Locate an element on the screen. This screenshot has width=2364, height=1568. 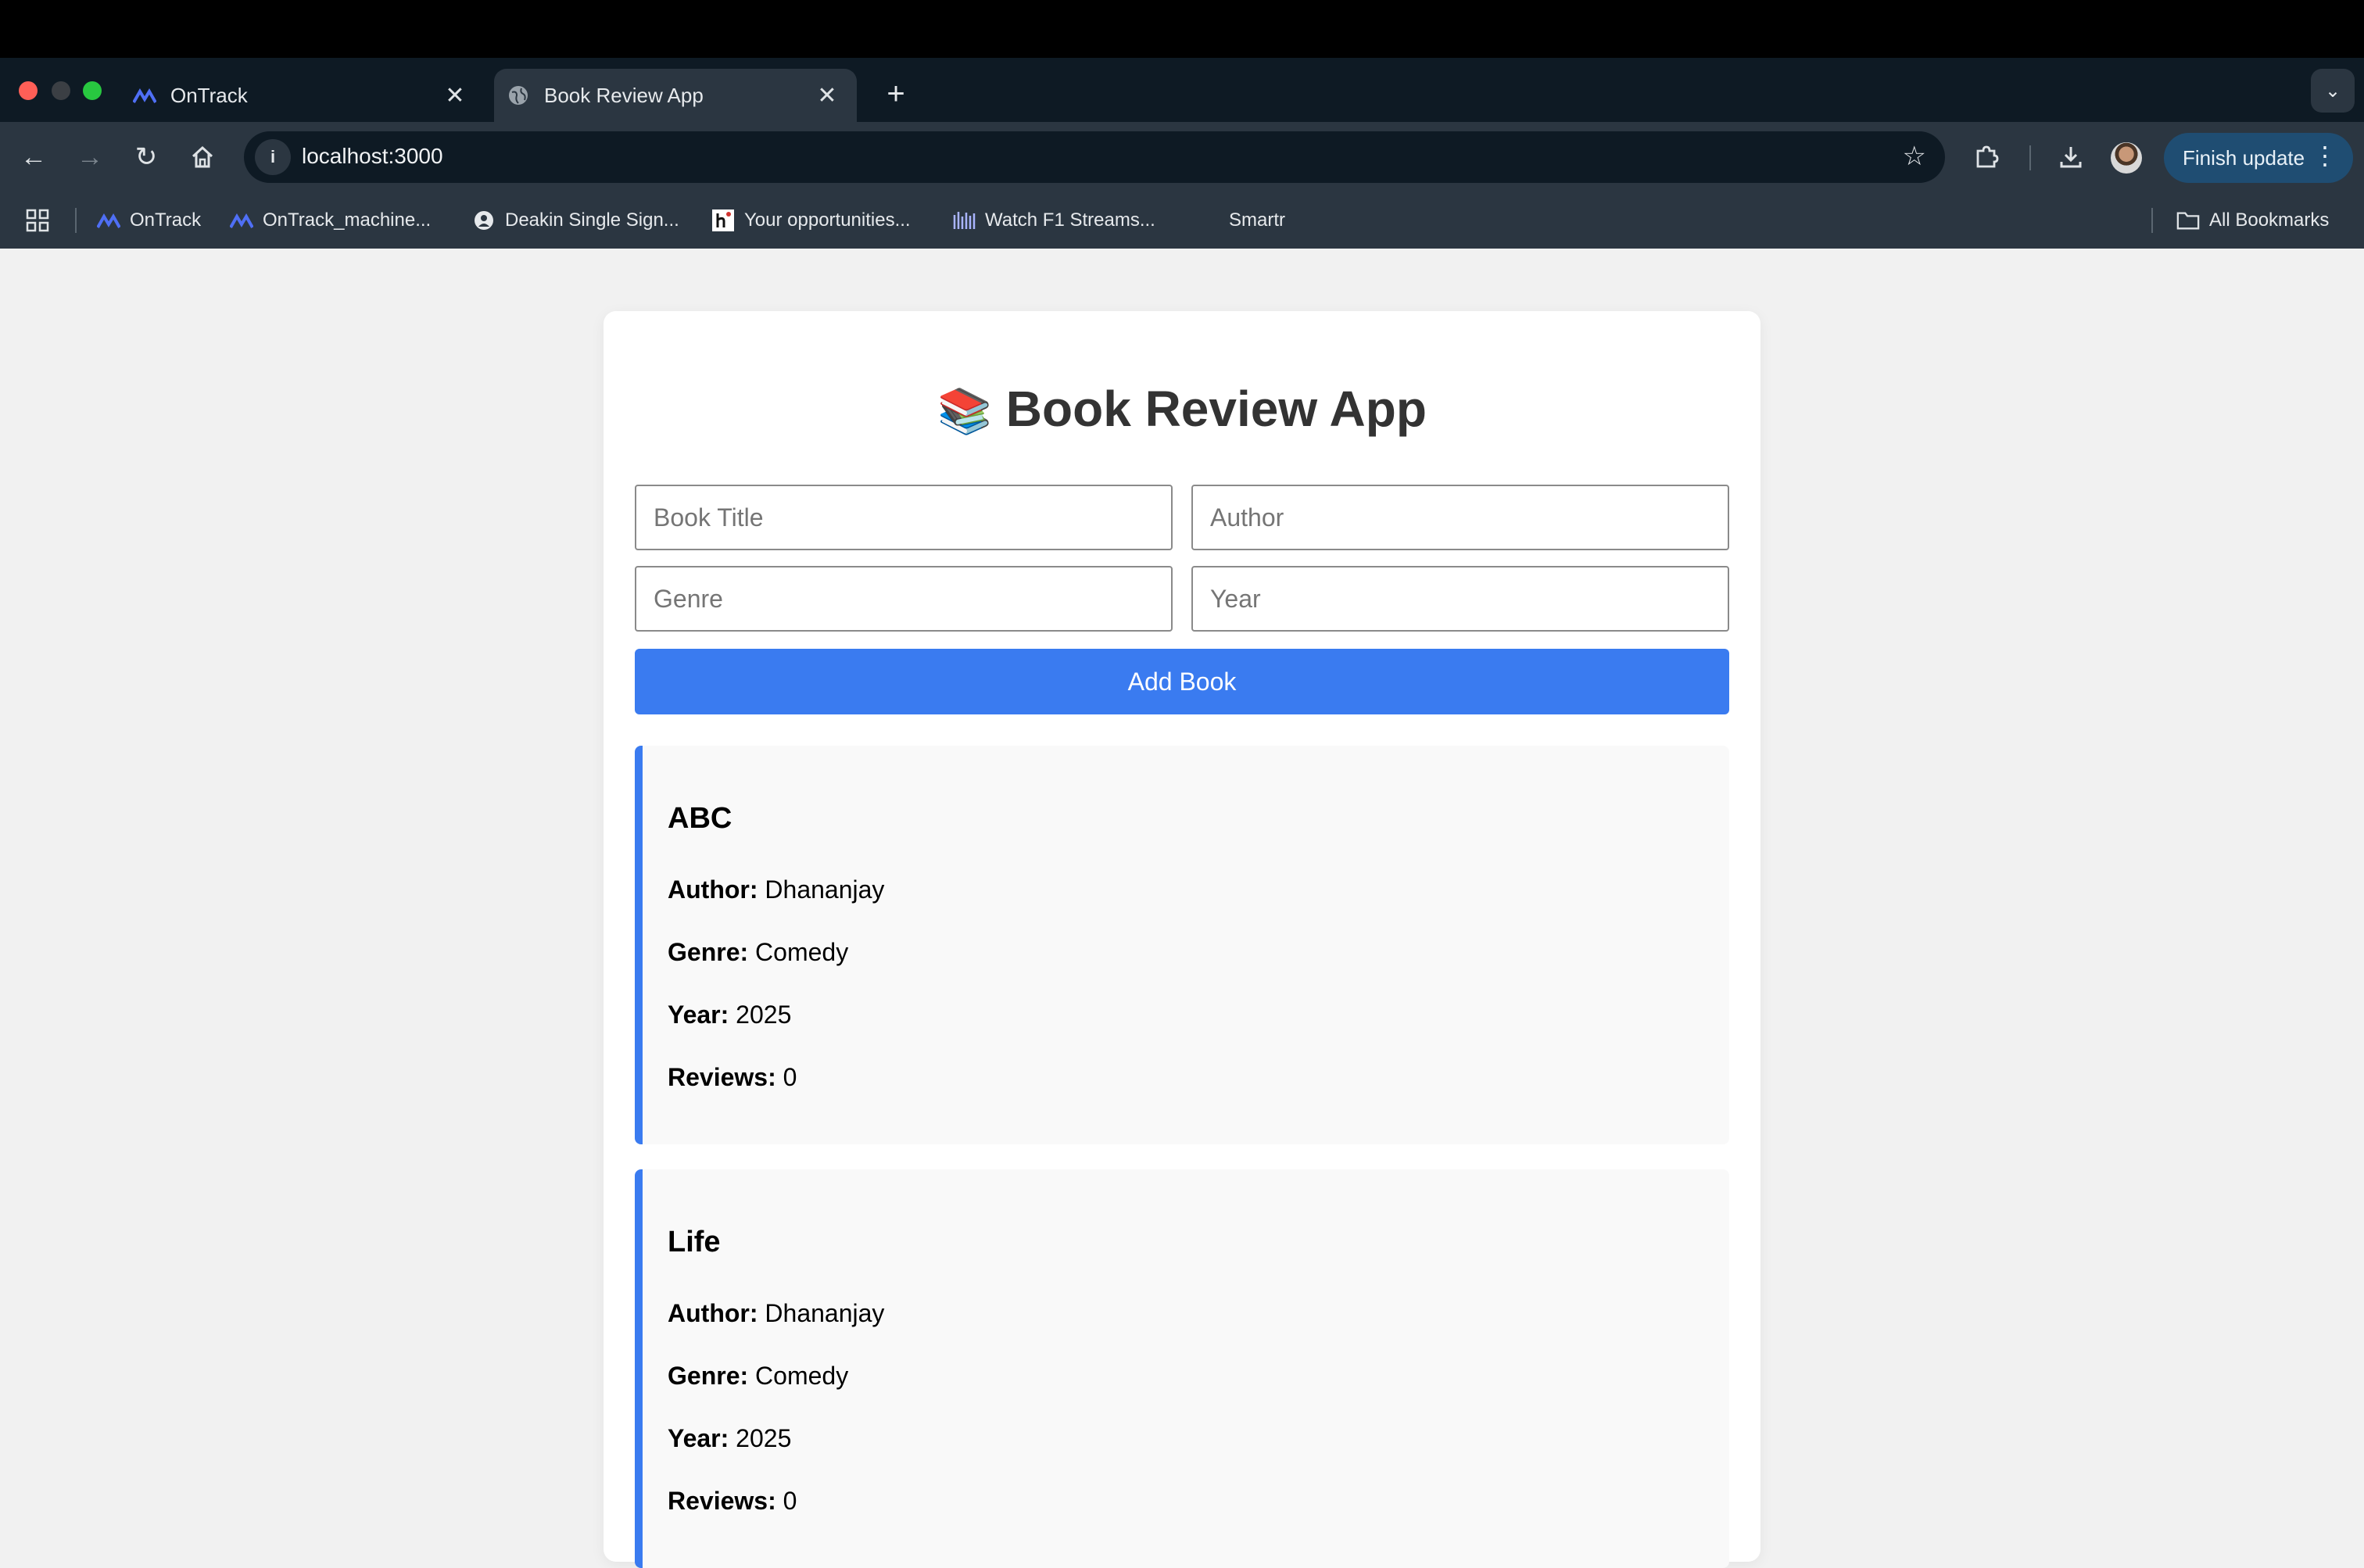
back-button: ← is located at coordinates (33, 157).